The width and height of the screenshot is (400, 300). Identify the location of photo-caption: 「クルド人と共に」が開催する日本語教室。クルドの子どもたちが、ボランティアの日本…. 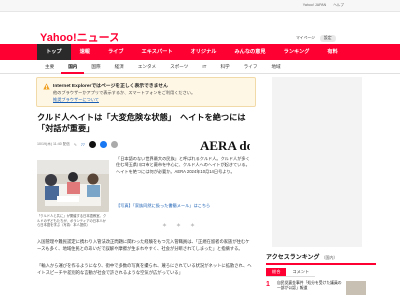
(72, 221).